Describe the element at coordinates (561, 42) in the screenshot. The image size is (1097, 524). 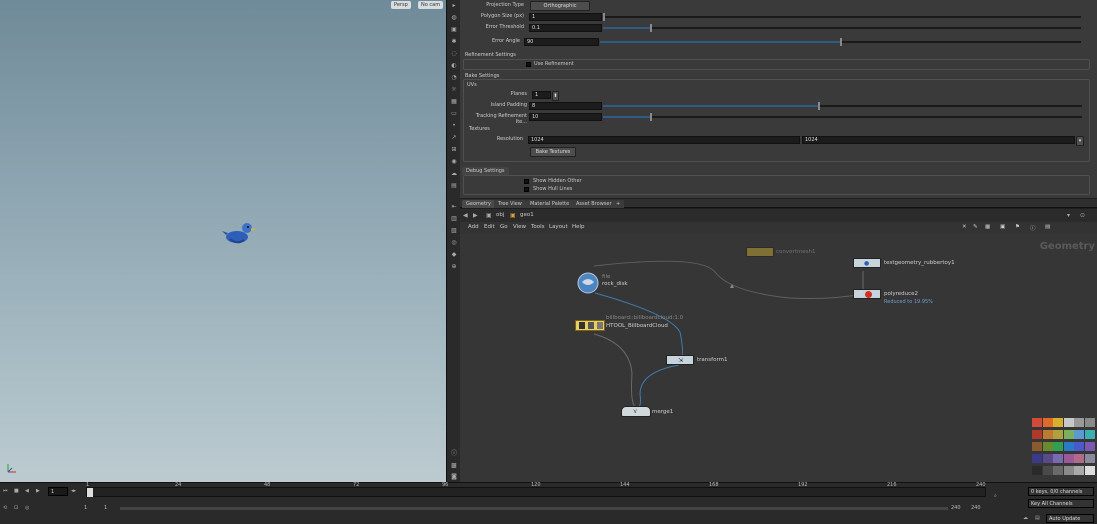
I see `error-angle-field: 90` at that location.